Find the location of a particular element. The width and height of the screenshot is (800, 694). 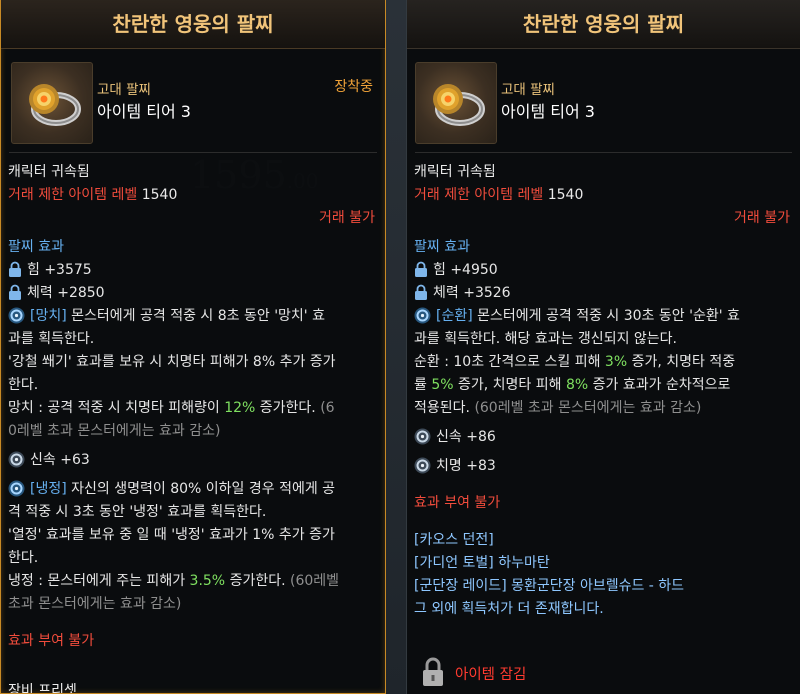

stat-line: 신속 +86 is located at coordinates (602, 437).